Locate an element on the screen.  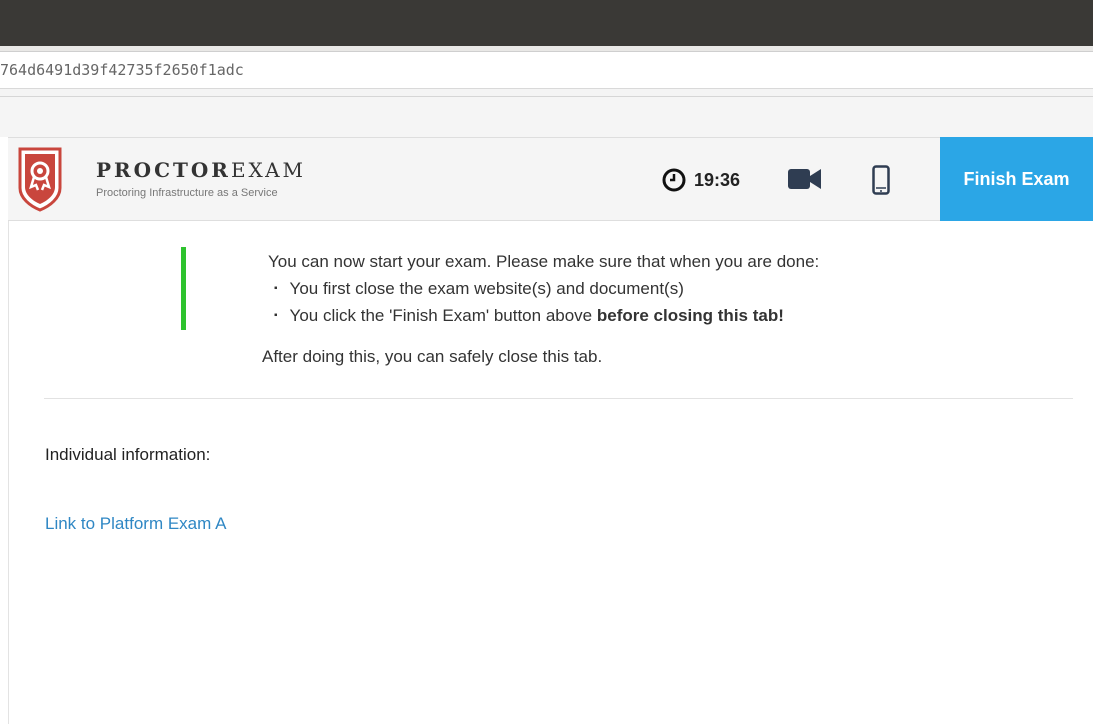
browser-title-bar is located at coordinates (546, 23).